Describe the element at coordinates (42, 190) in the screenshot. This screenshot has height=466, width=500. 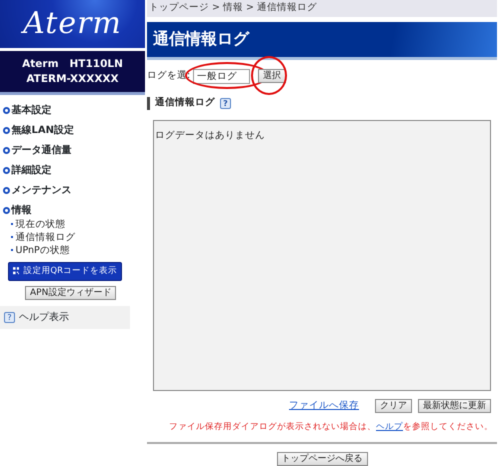
I see `menu-item: メンテナンス` at that location.